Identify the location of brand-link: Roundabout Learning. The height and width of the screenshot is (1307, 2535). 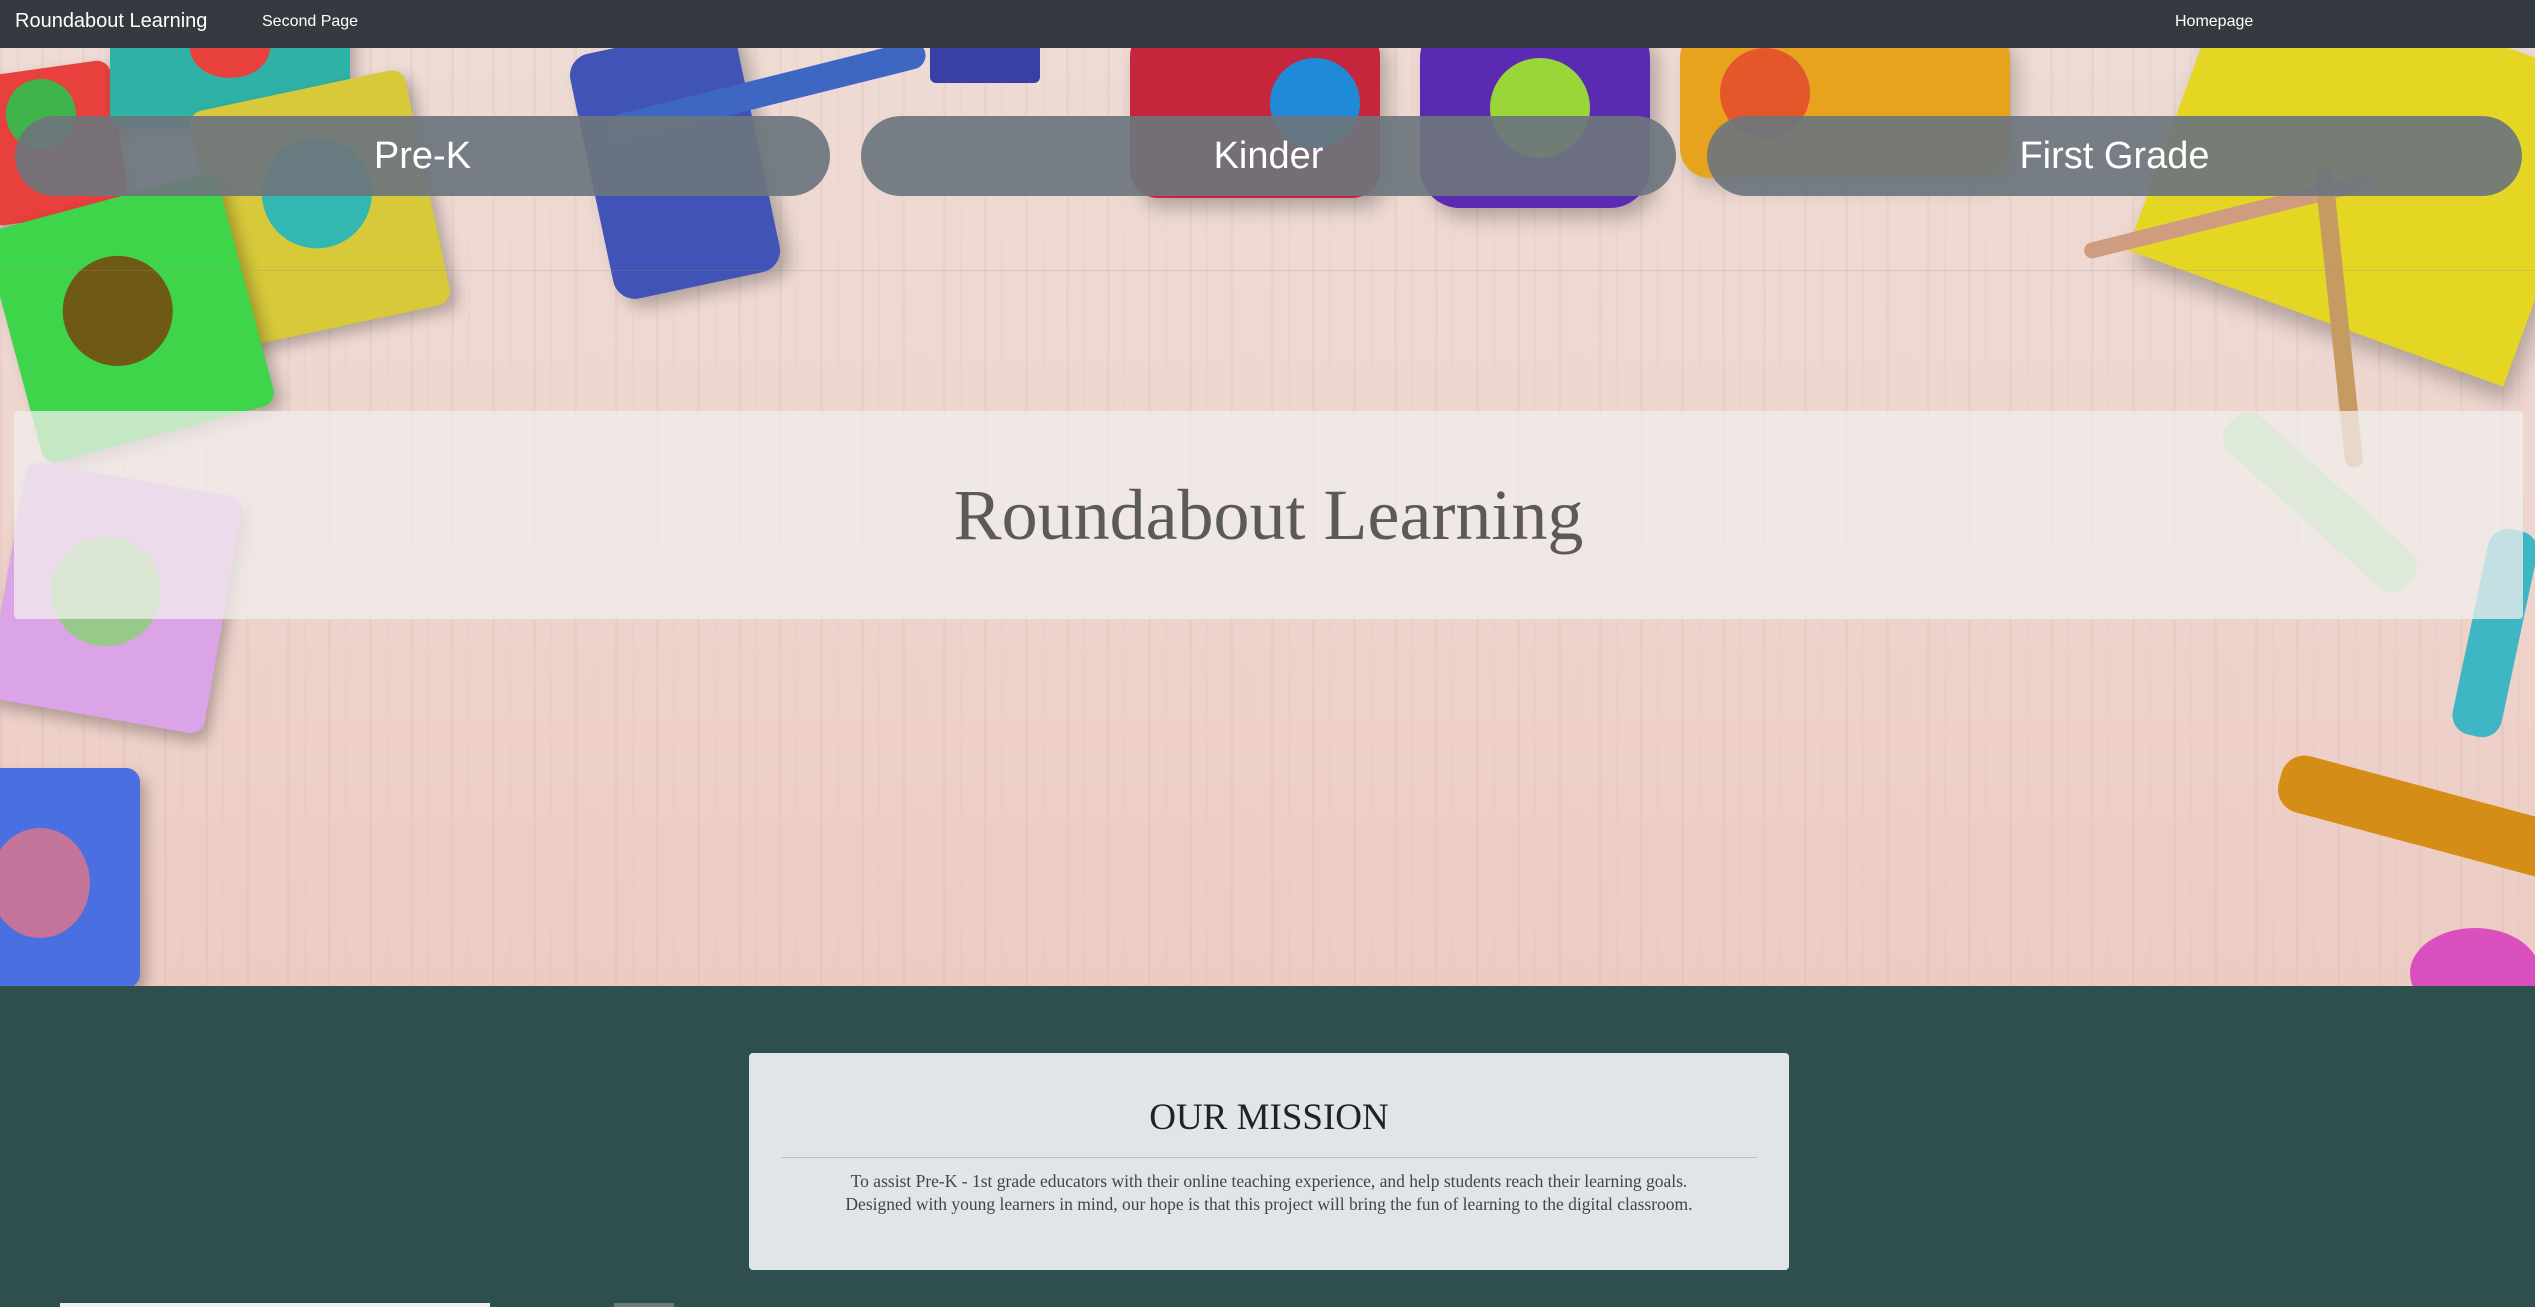
(111, 21).